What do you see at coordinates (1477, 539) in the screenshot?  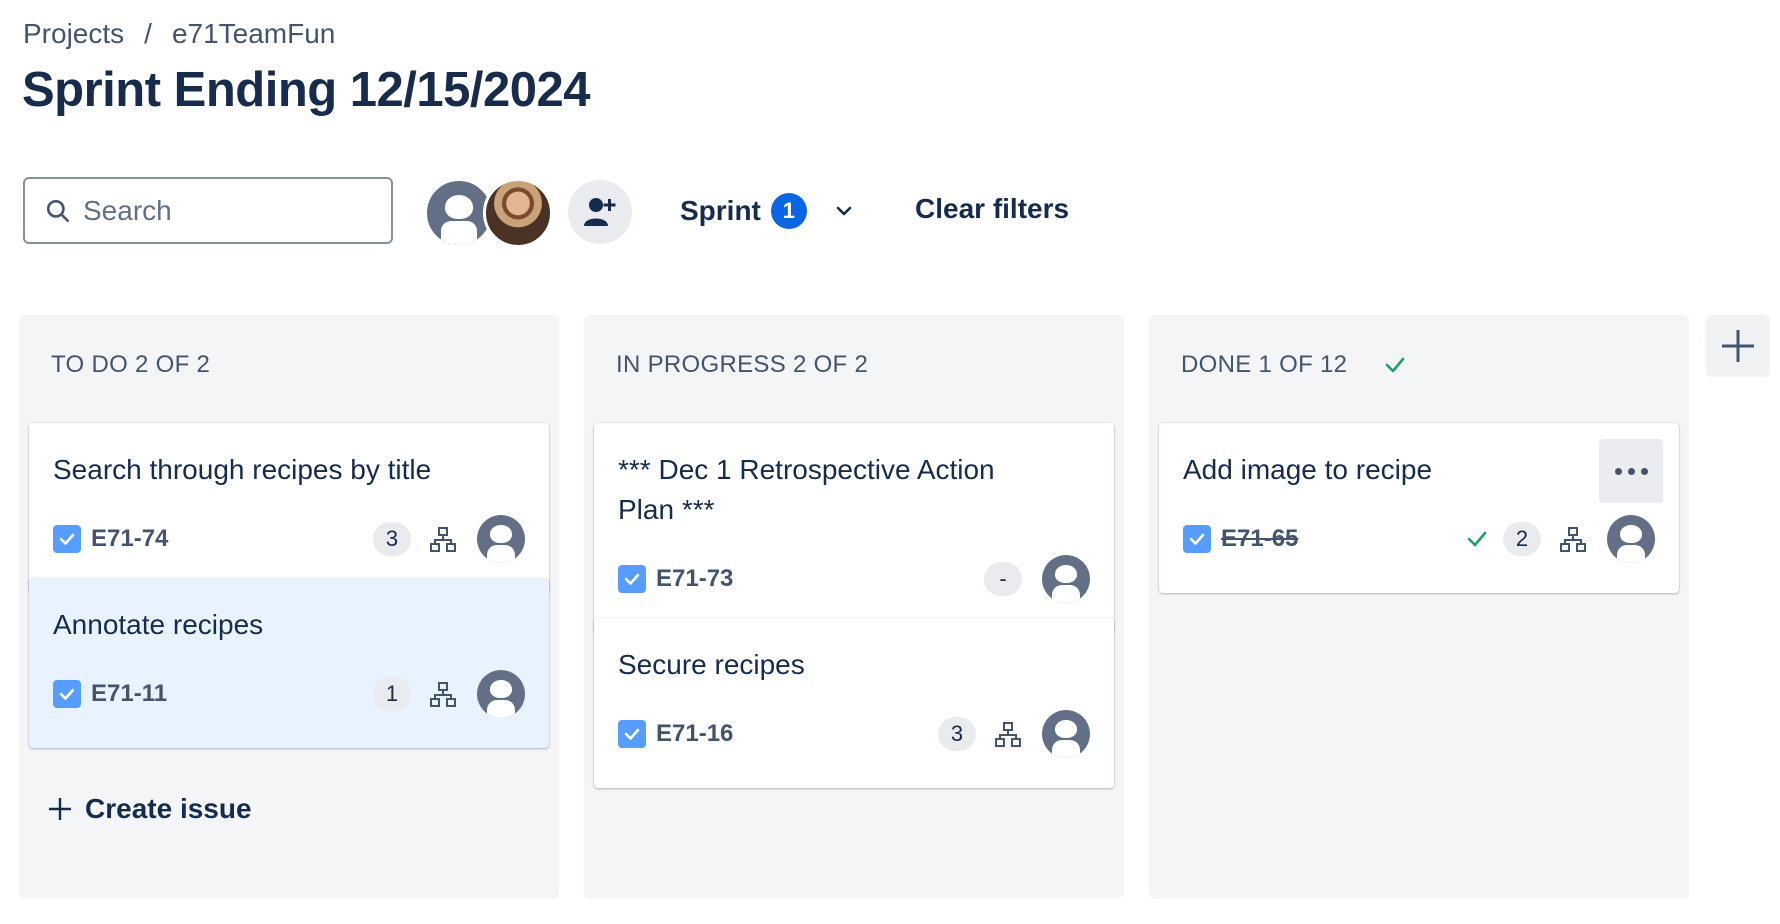 I see `done-check-icon` at bounding box center [1477, 539].